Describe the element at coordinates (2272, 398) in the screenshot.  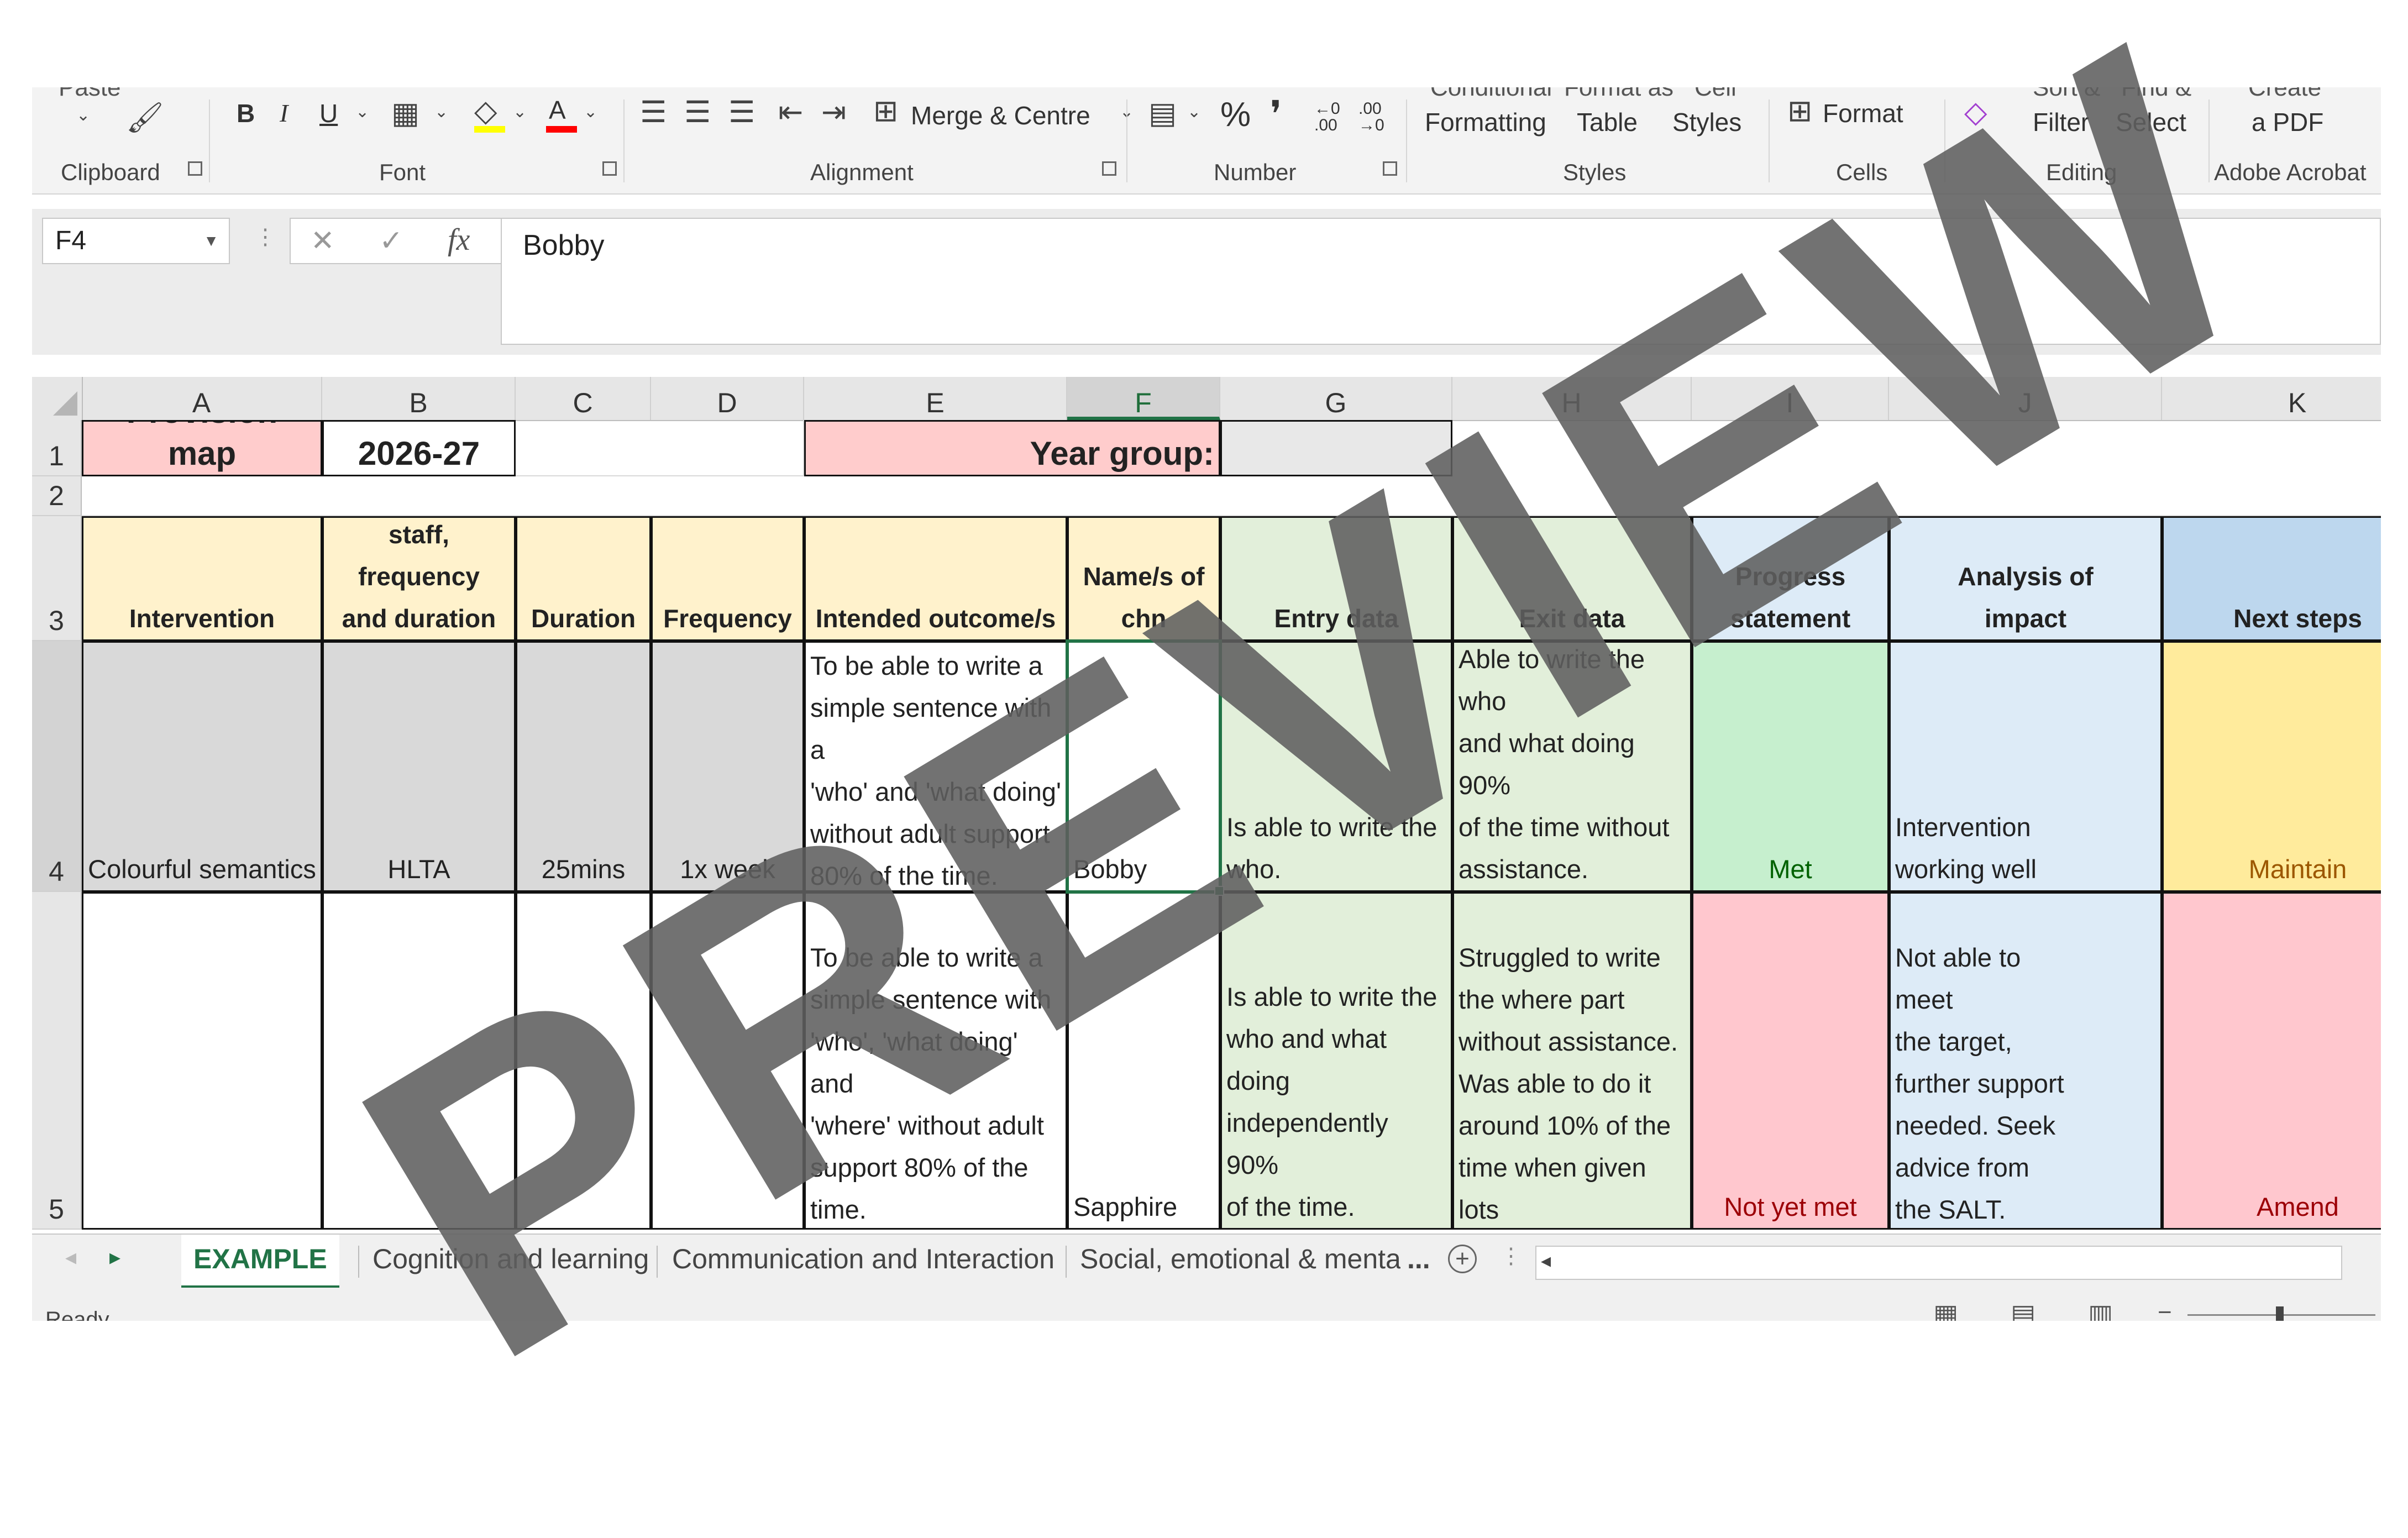
I see `column-header-k: K` at that location.